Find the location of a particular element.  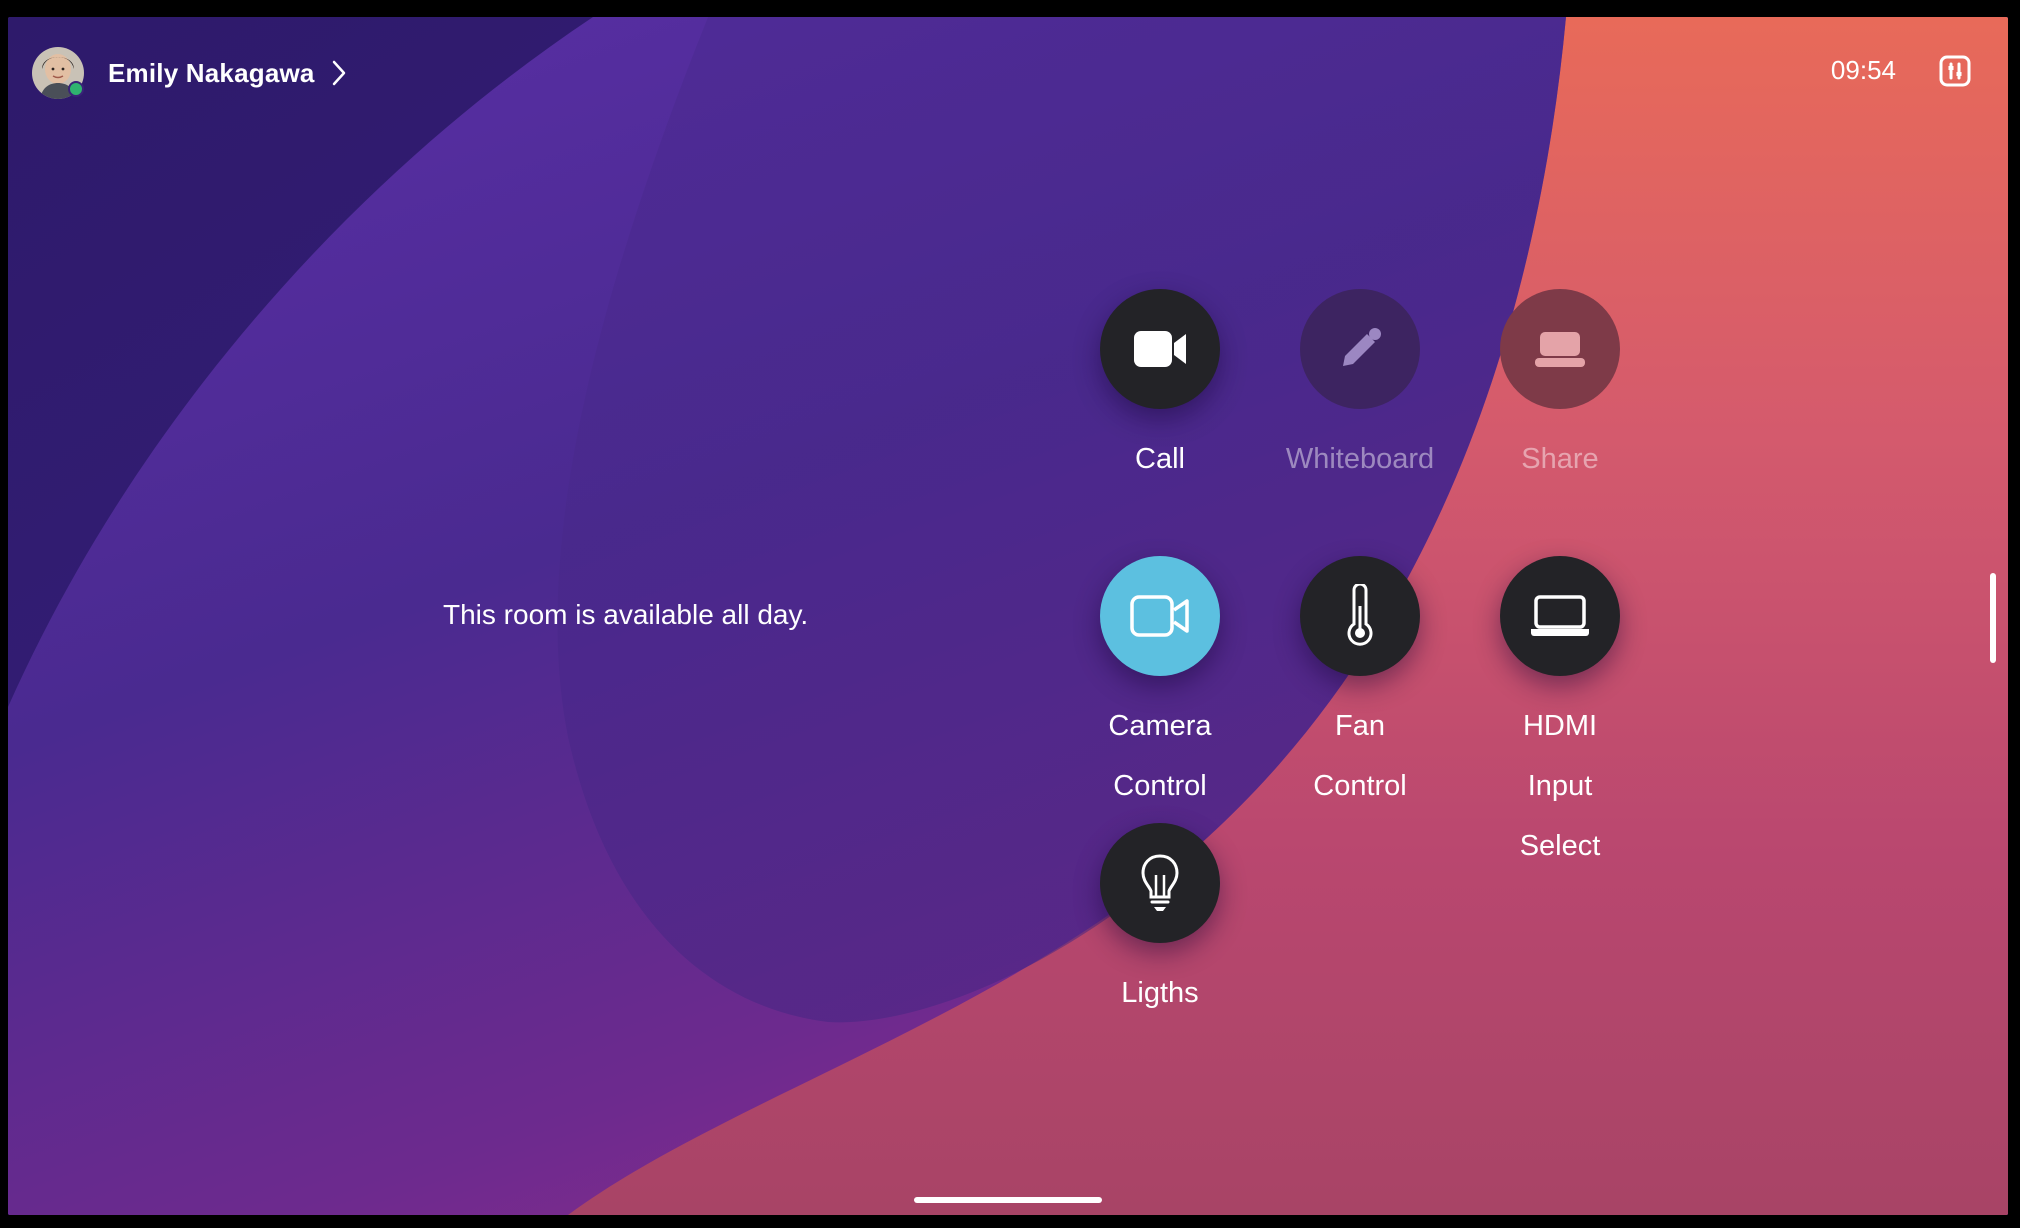

control-panel-icon is located at coordinates (1955, 71).